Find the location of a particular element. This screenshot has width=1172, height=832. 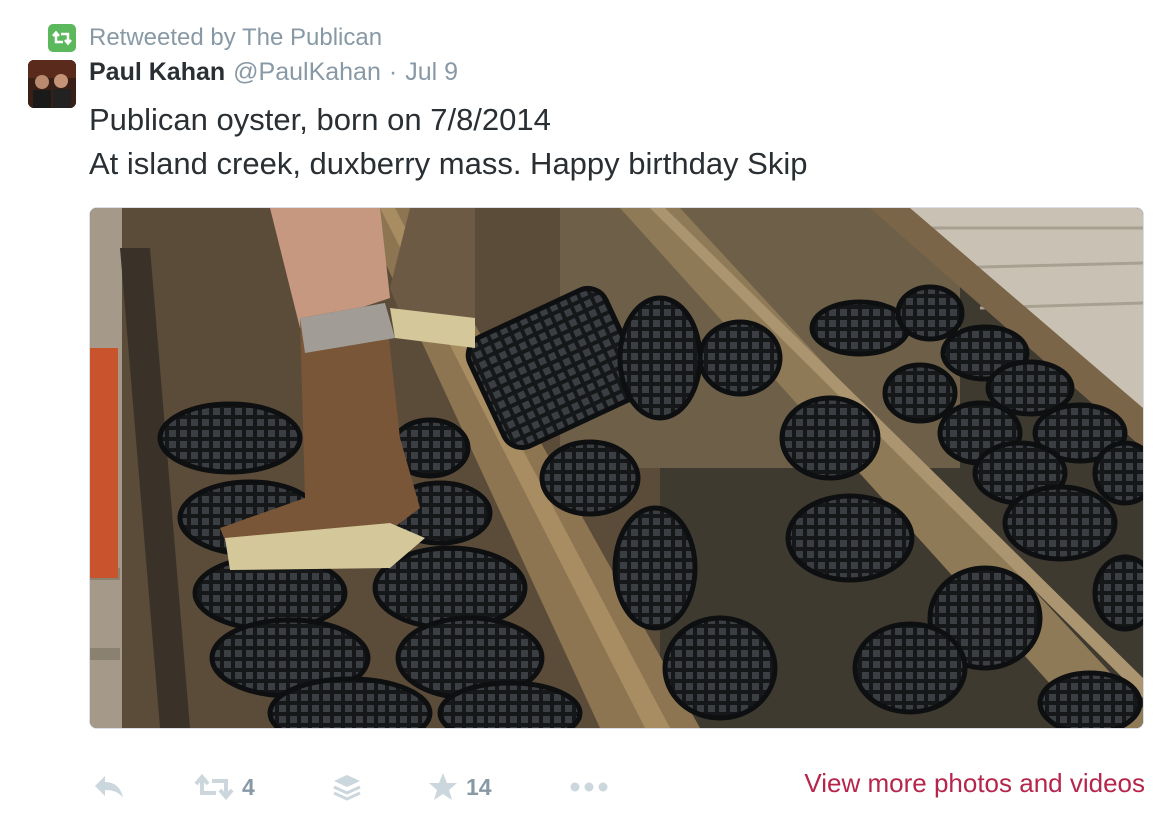

more-dots-icon is located at coordinates (589, 787).